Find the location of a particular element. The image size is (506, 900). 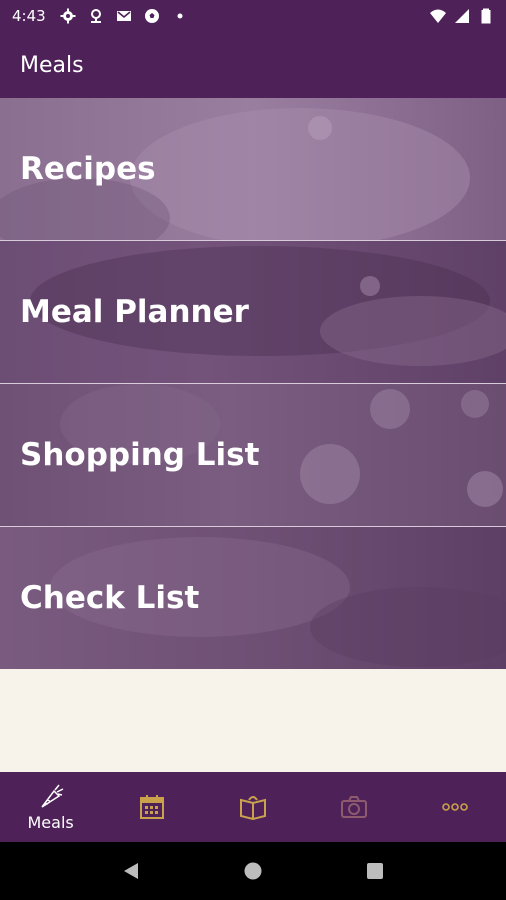

status-system-icons is located at coordinates (462, 16).